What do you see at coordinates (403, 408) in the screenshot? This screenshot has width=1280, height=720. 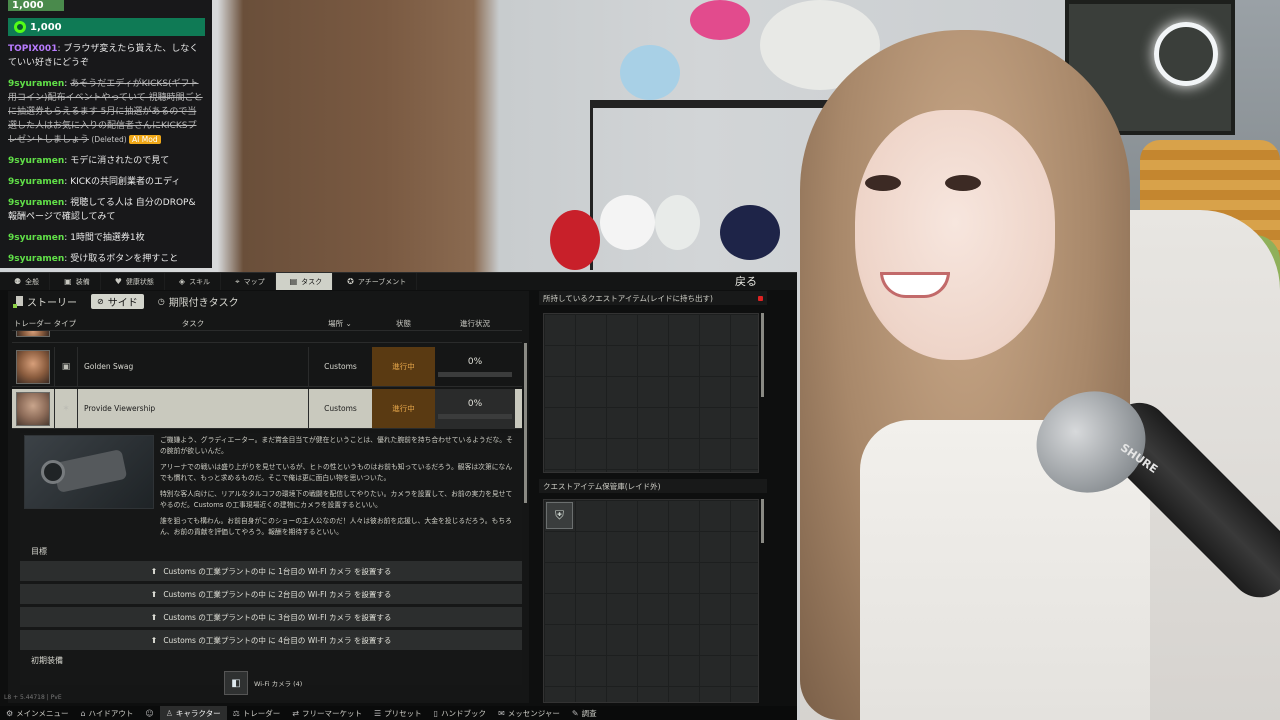 I see `task-status: 進行中` at bounding box center [403, 408].